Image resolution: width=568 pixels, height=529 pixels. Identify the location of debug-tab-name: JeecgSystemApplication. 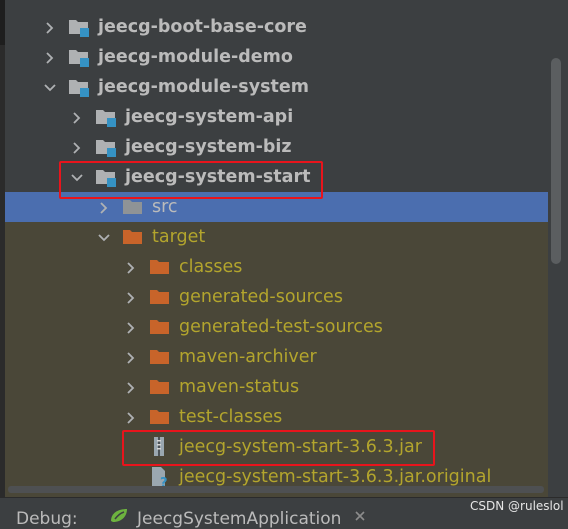
(239, 519).